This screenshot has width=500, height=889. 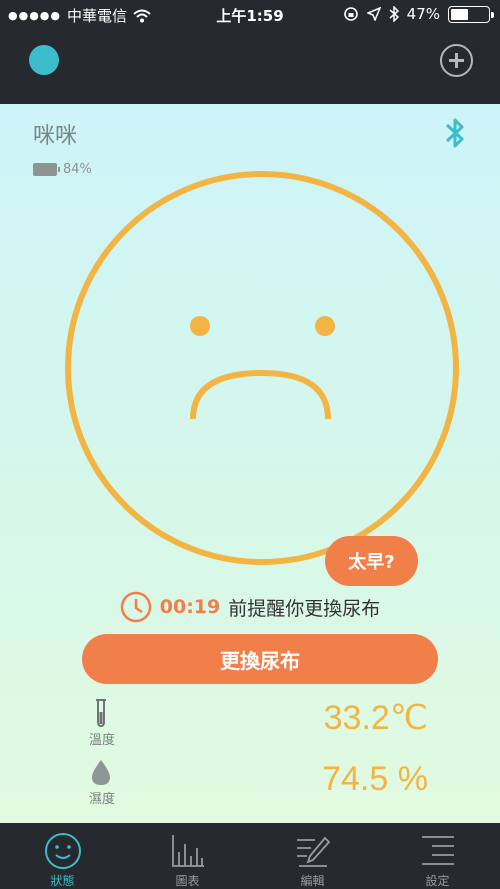 What do you see at coordinates (375, 779) in the screenshot?
I see `humidity-value: 74.5 %` at bounding box center [375, 779].